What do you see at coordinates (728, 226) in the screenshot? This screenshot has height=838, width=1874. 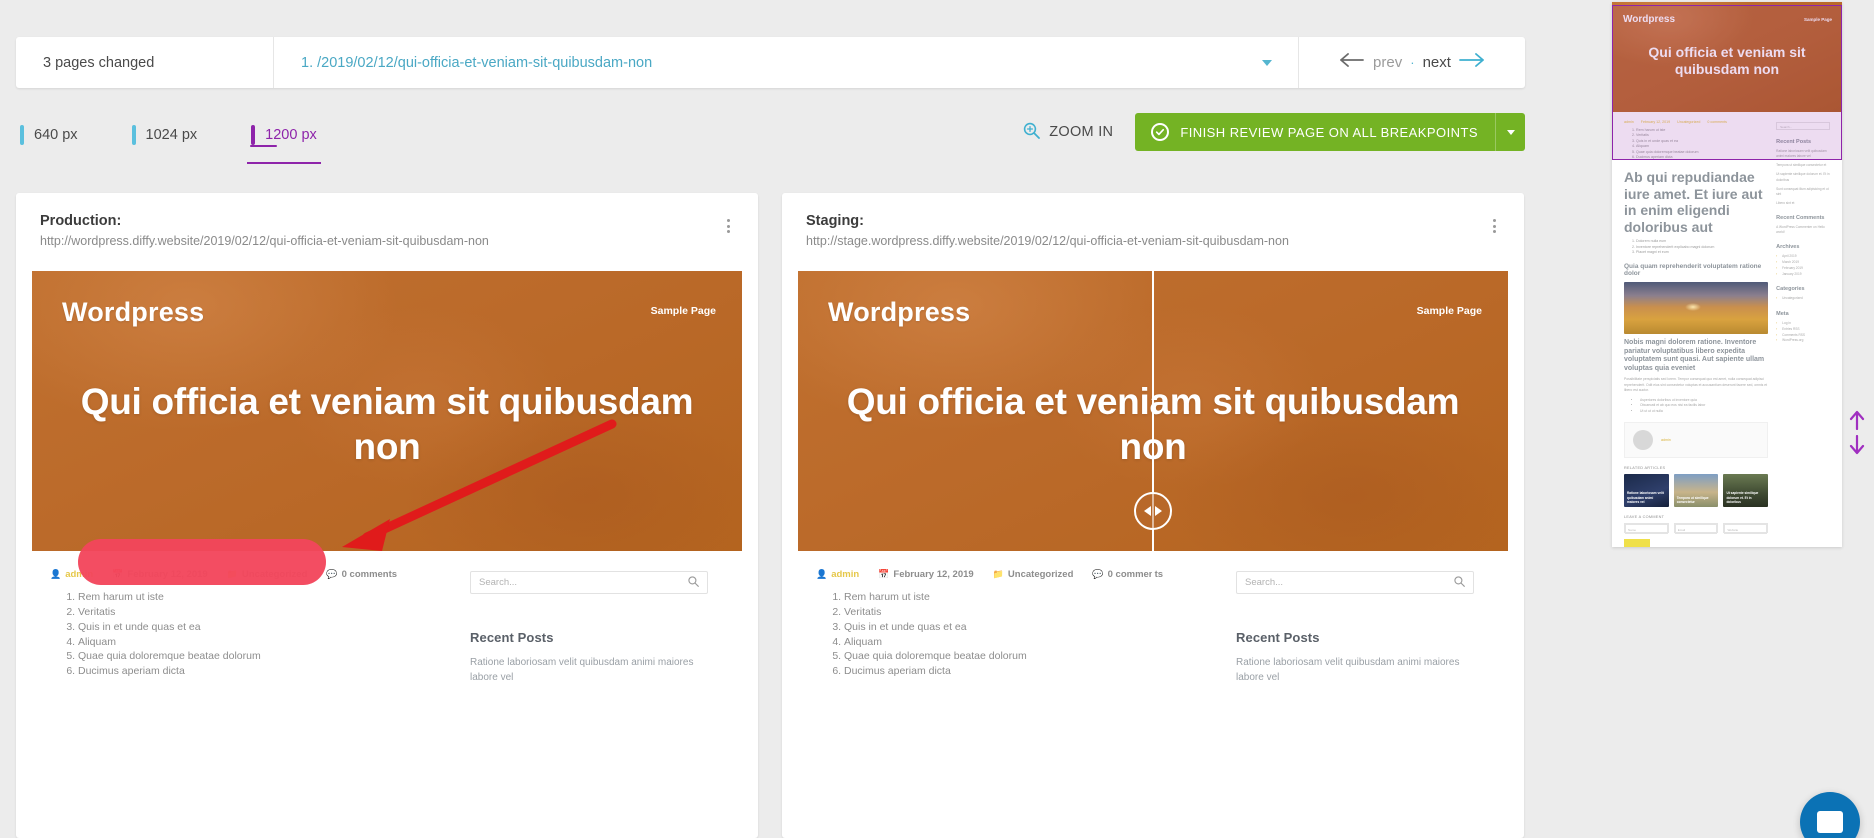 I see `production-options-button` at bounding box center [728, 226].